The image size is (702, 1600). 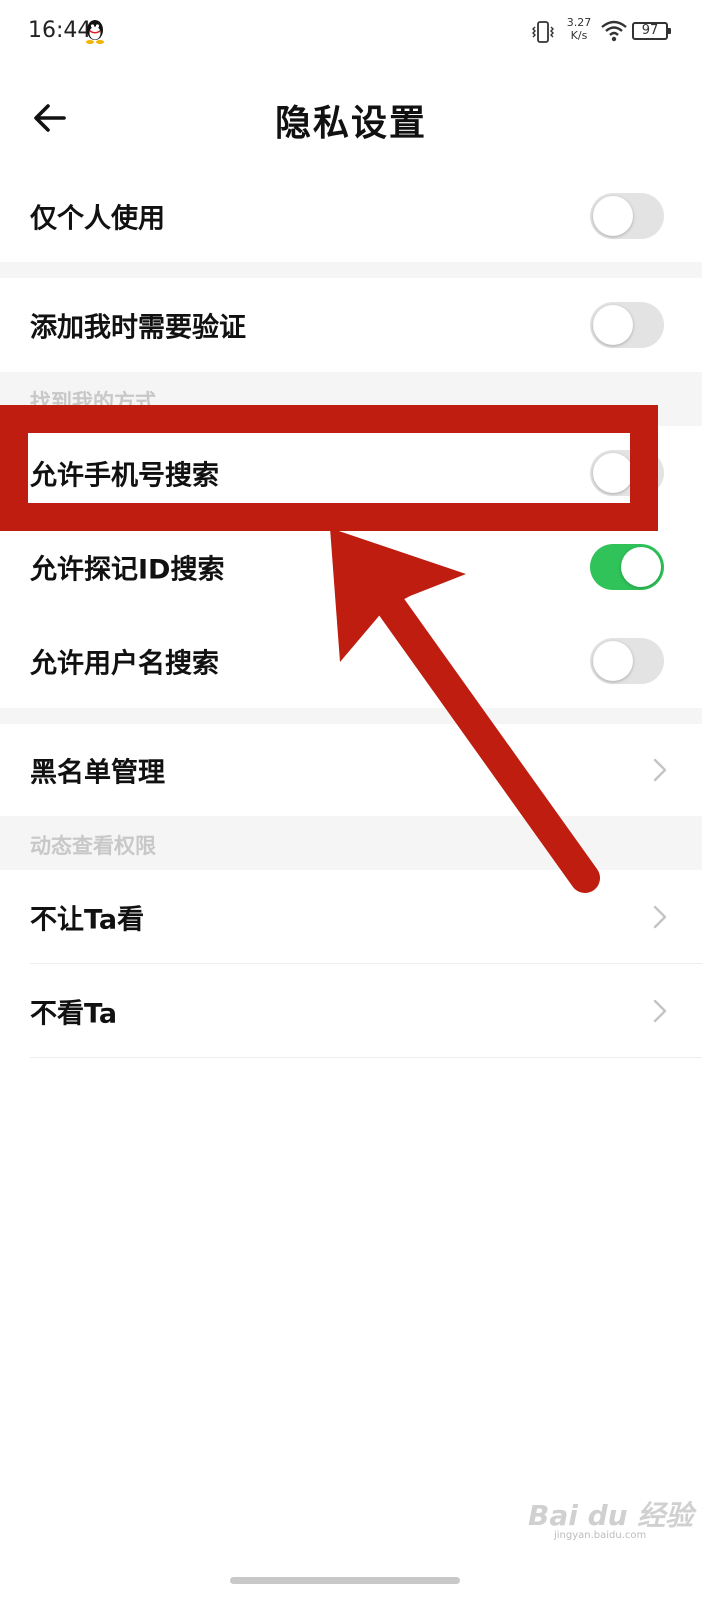 What do you see at coordinates (351, 473) in the screenshot?
I see `setting-row-phone-search: 允许手机号搜索` at bounding box center [351, 473].